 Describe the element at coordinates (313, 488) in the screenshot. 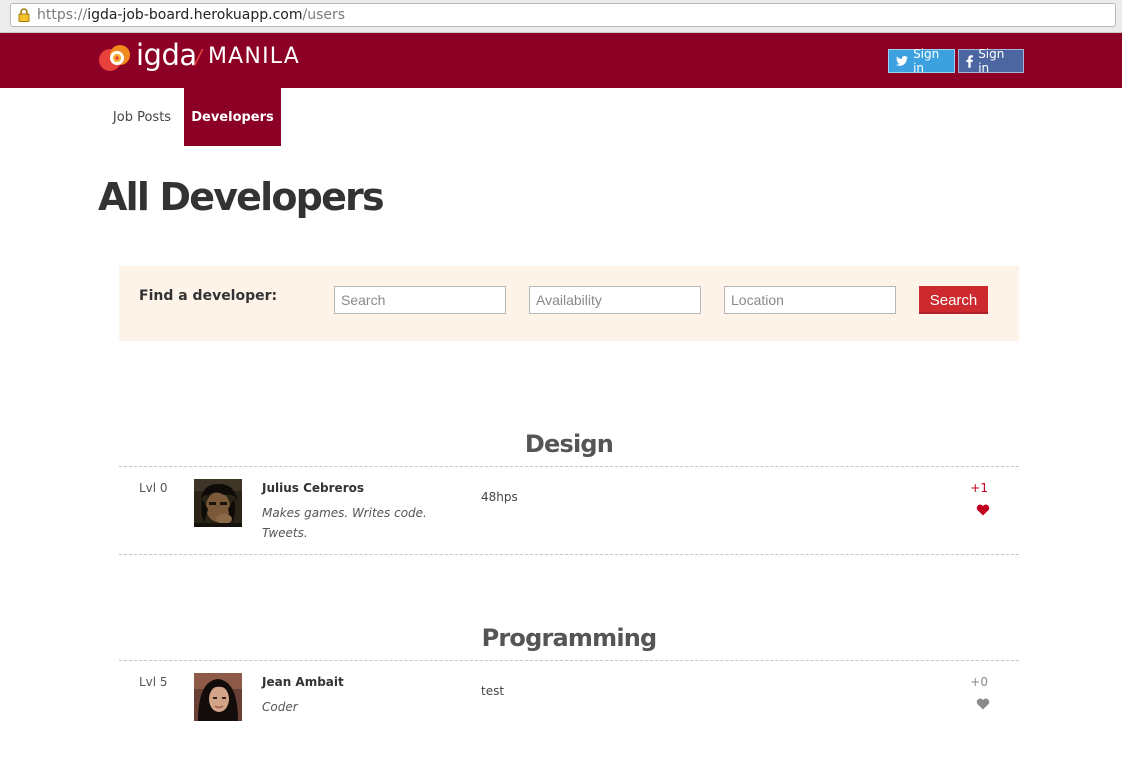

I see `developer-name: Julius Cebreros` at that location.